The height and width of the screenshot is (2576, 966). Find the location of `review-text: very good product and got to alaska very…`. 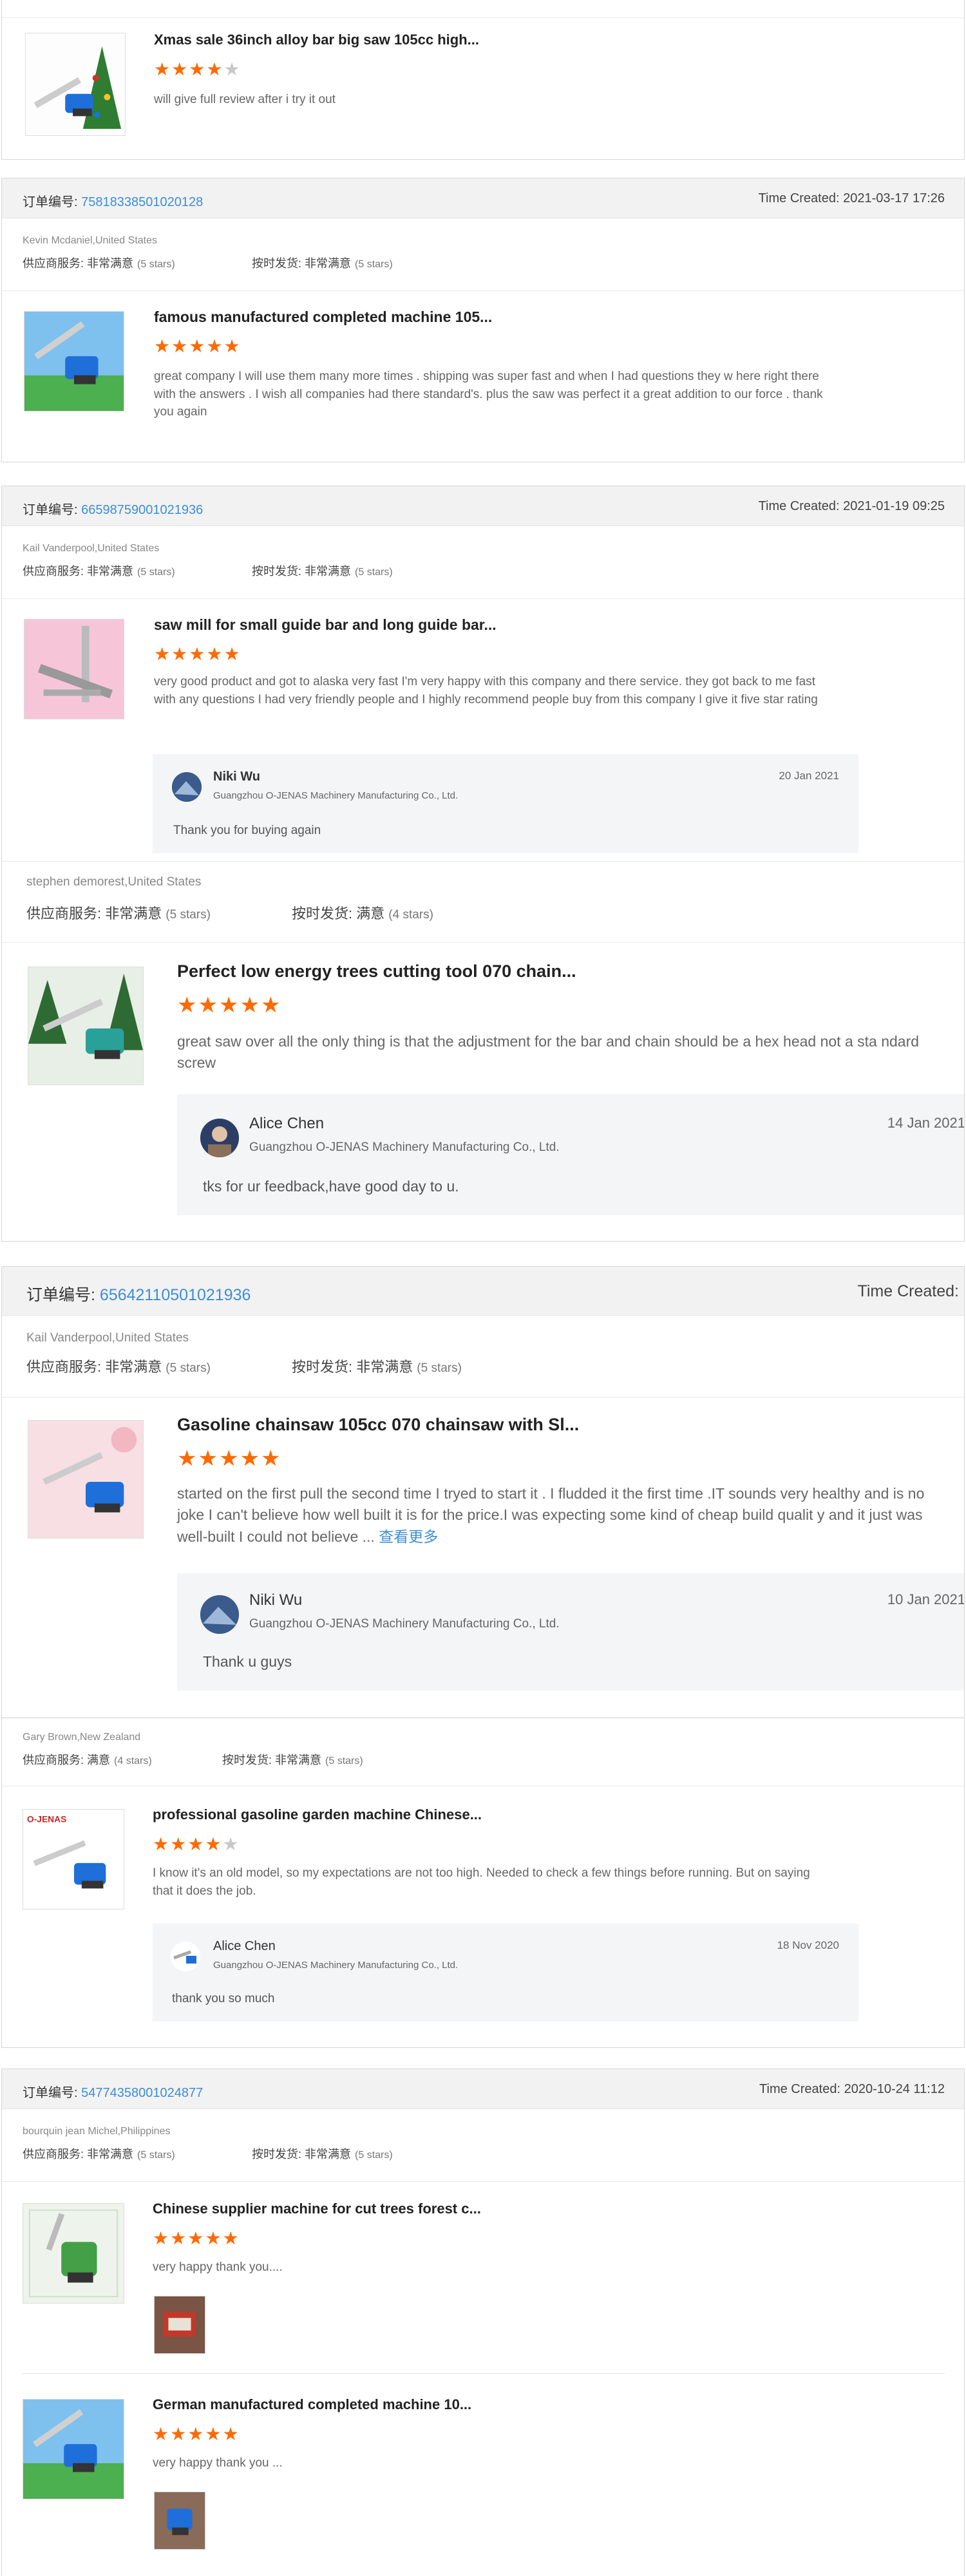

review-text: very good product and got to alaska very… is located at coordinates (486, 690).